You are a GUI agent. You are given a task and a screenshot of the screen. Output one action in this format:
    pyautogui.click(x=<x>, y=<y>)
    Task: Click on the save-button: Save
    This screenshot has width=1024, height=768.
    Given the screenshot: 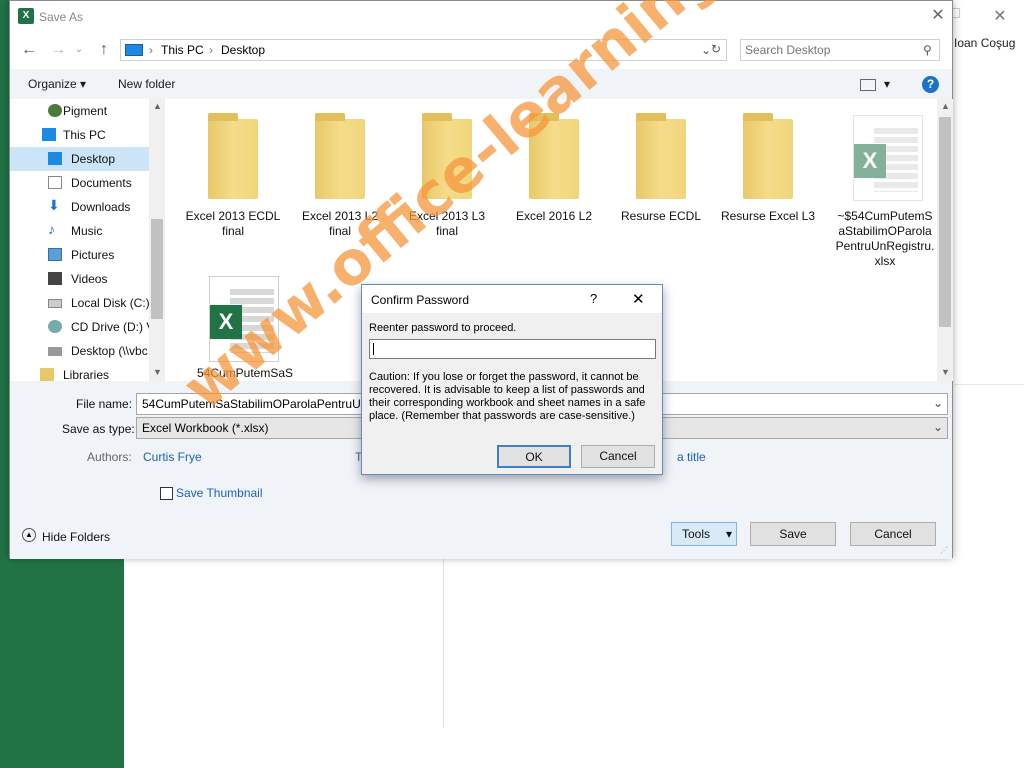 What is the action you would take?
    pyautogui.click(x=793, y=534)
    